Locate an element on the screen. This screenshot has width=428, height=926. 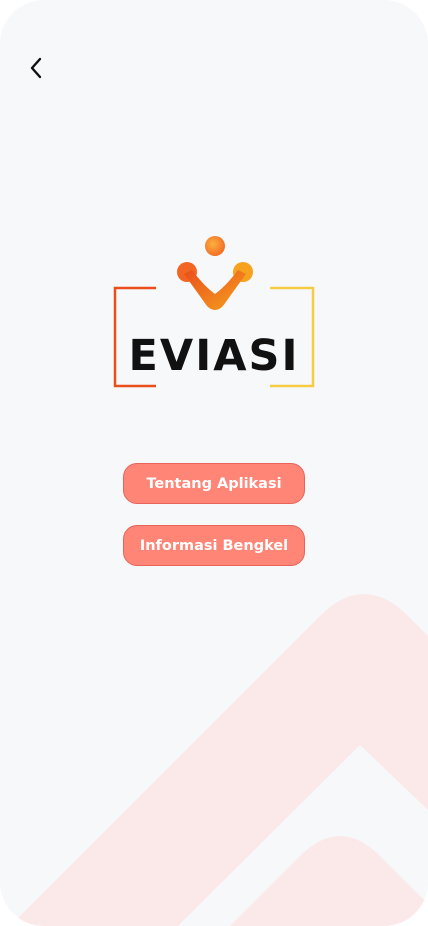
background-arrow-shape-small is located at coordinates (329, 881).